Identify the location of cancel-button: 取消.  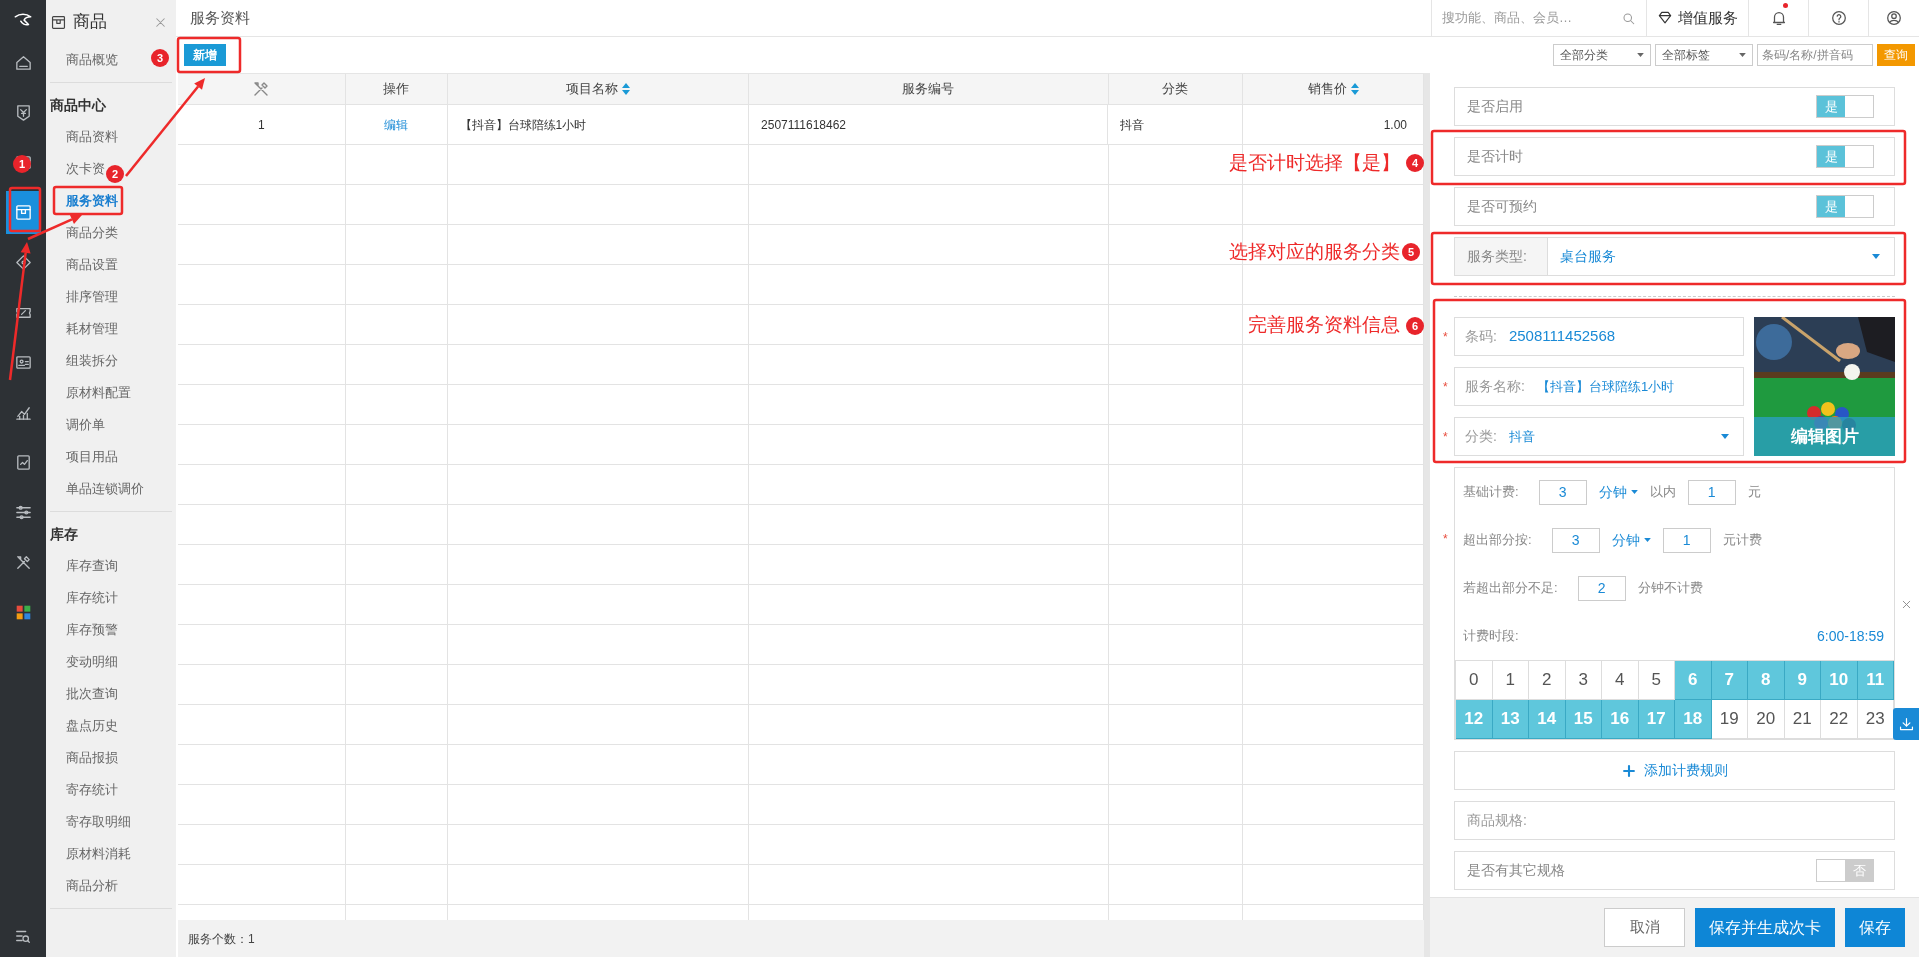
(1644, 927).